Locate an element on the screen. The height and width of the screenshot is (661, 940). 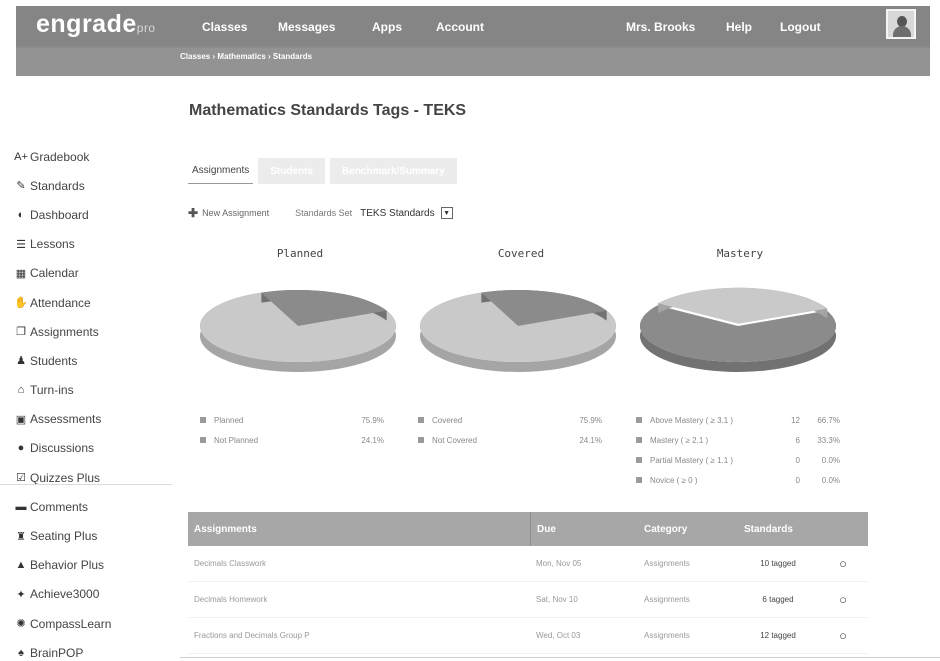
assignment-name: Decimals Classwork is located at coordinates (359, 563).